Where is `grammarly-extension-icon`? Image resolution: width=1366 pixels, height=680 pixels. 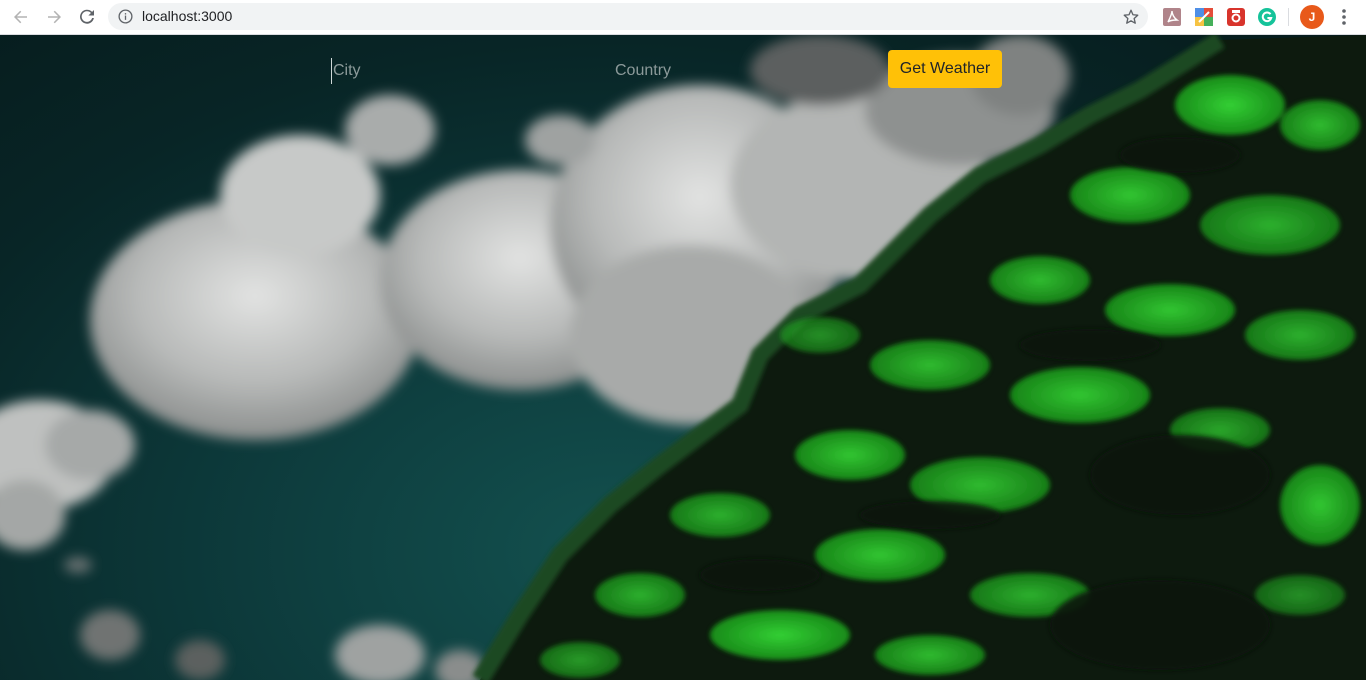
grammarly-extension-icon is located at coordinates (1267, 17).